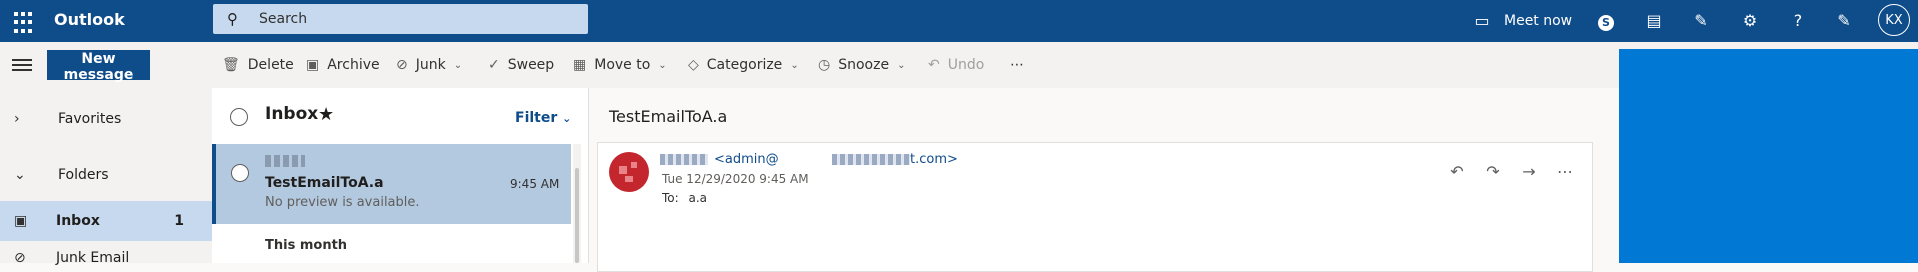  I want to click on undo-button: ↶ Undo, so click(956, 65).